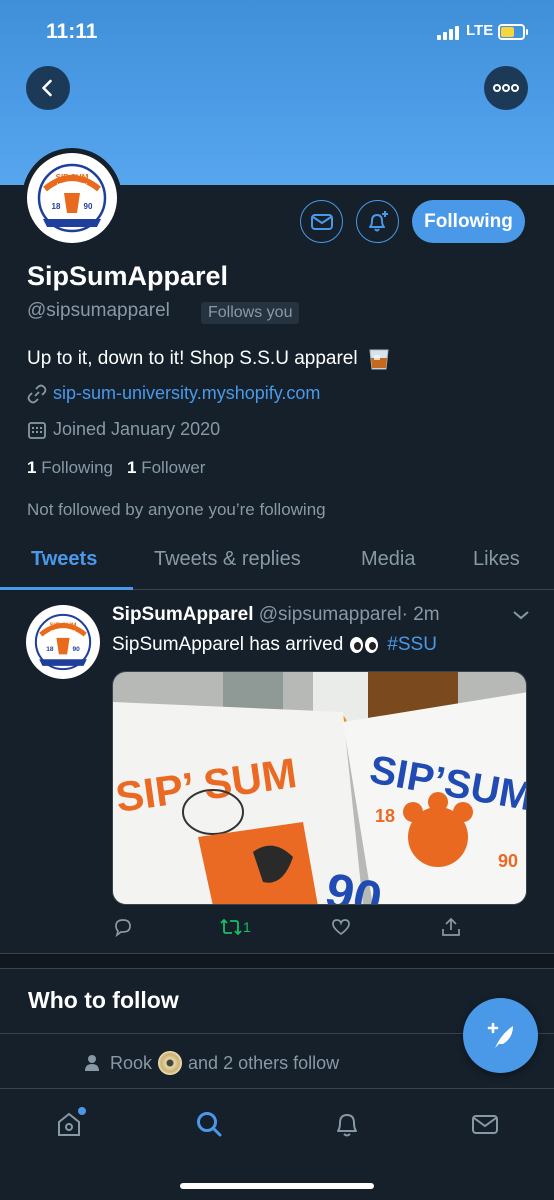  I want to click on tab-tweets-and-replies: Tweets & replies, so click(227, 559).